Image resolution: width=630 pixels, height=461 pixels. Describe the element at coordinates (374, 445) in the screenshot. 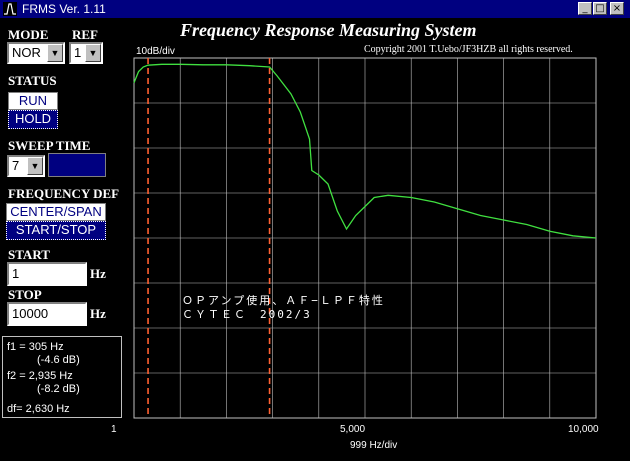

I see `x-scale-label: 999 Hz/div` at that location.